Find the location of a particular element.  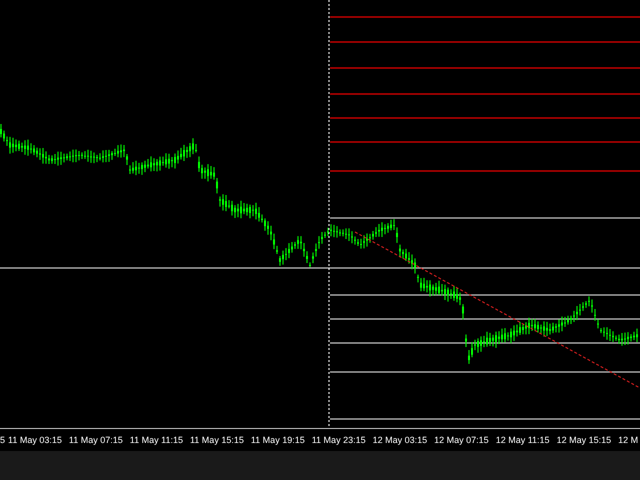

time-axis-label: 12 M is located at coordinates (628, 440).